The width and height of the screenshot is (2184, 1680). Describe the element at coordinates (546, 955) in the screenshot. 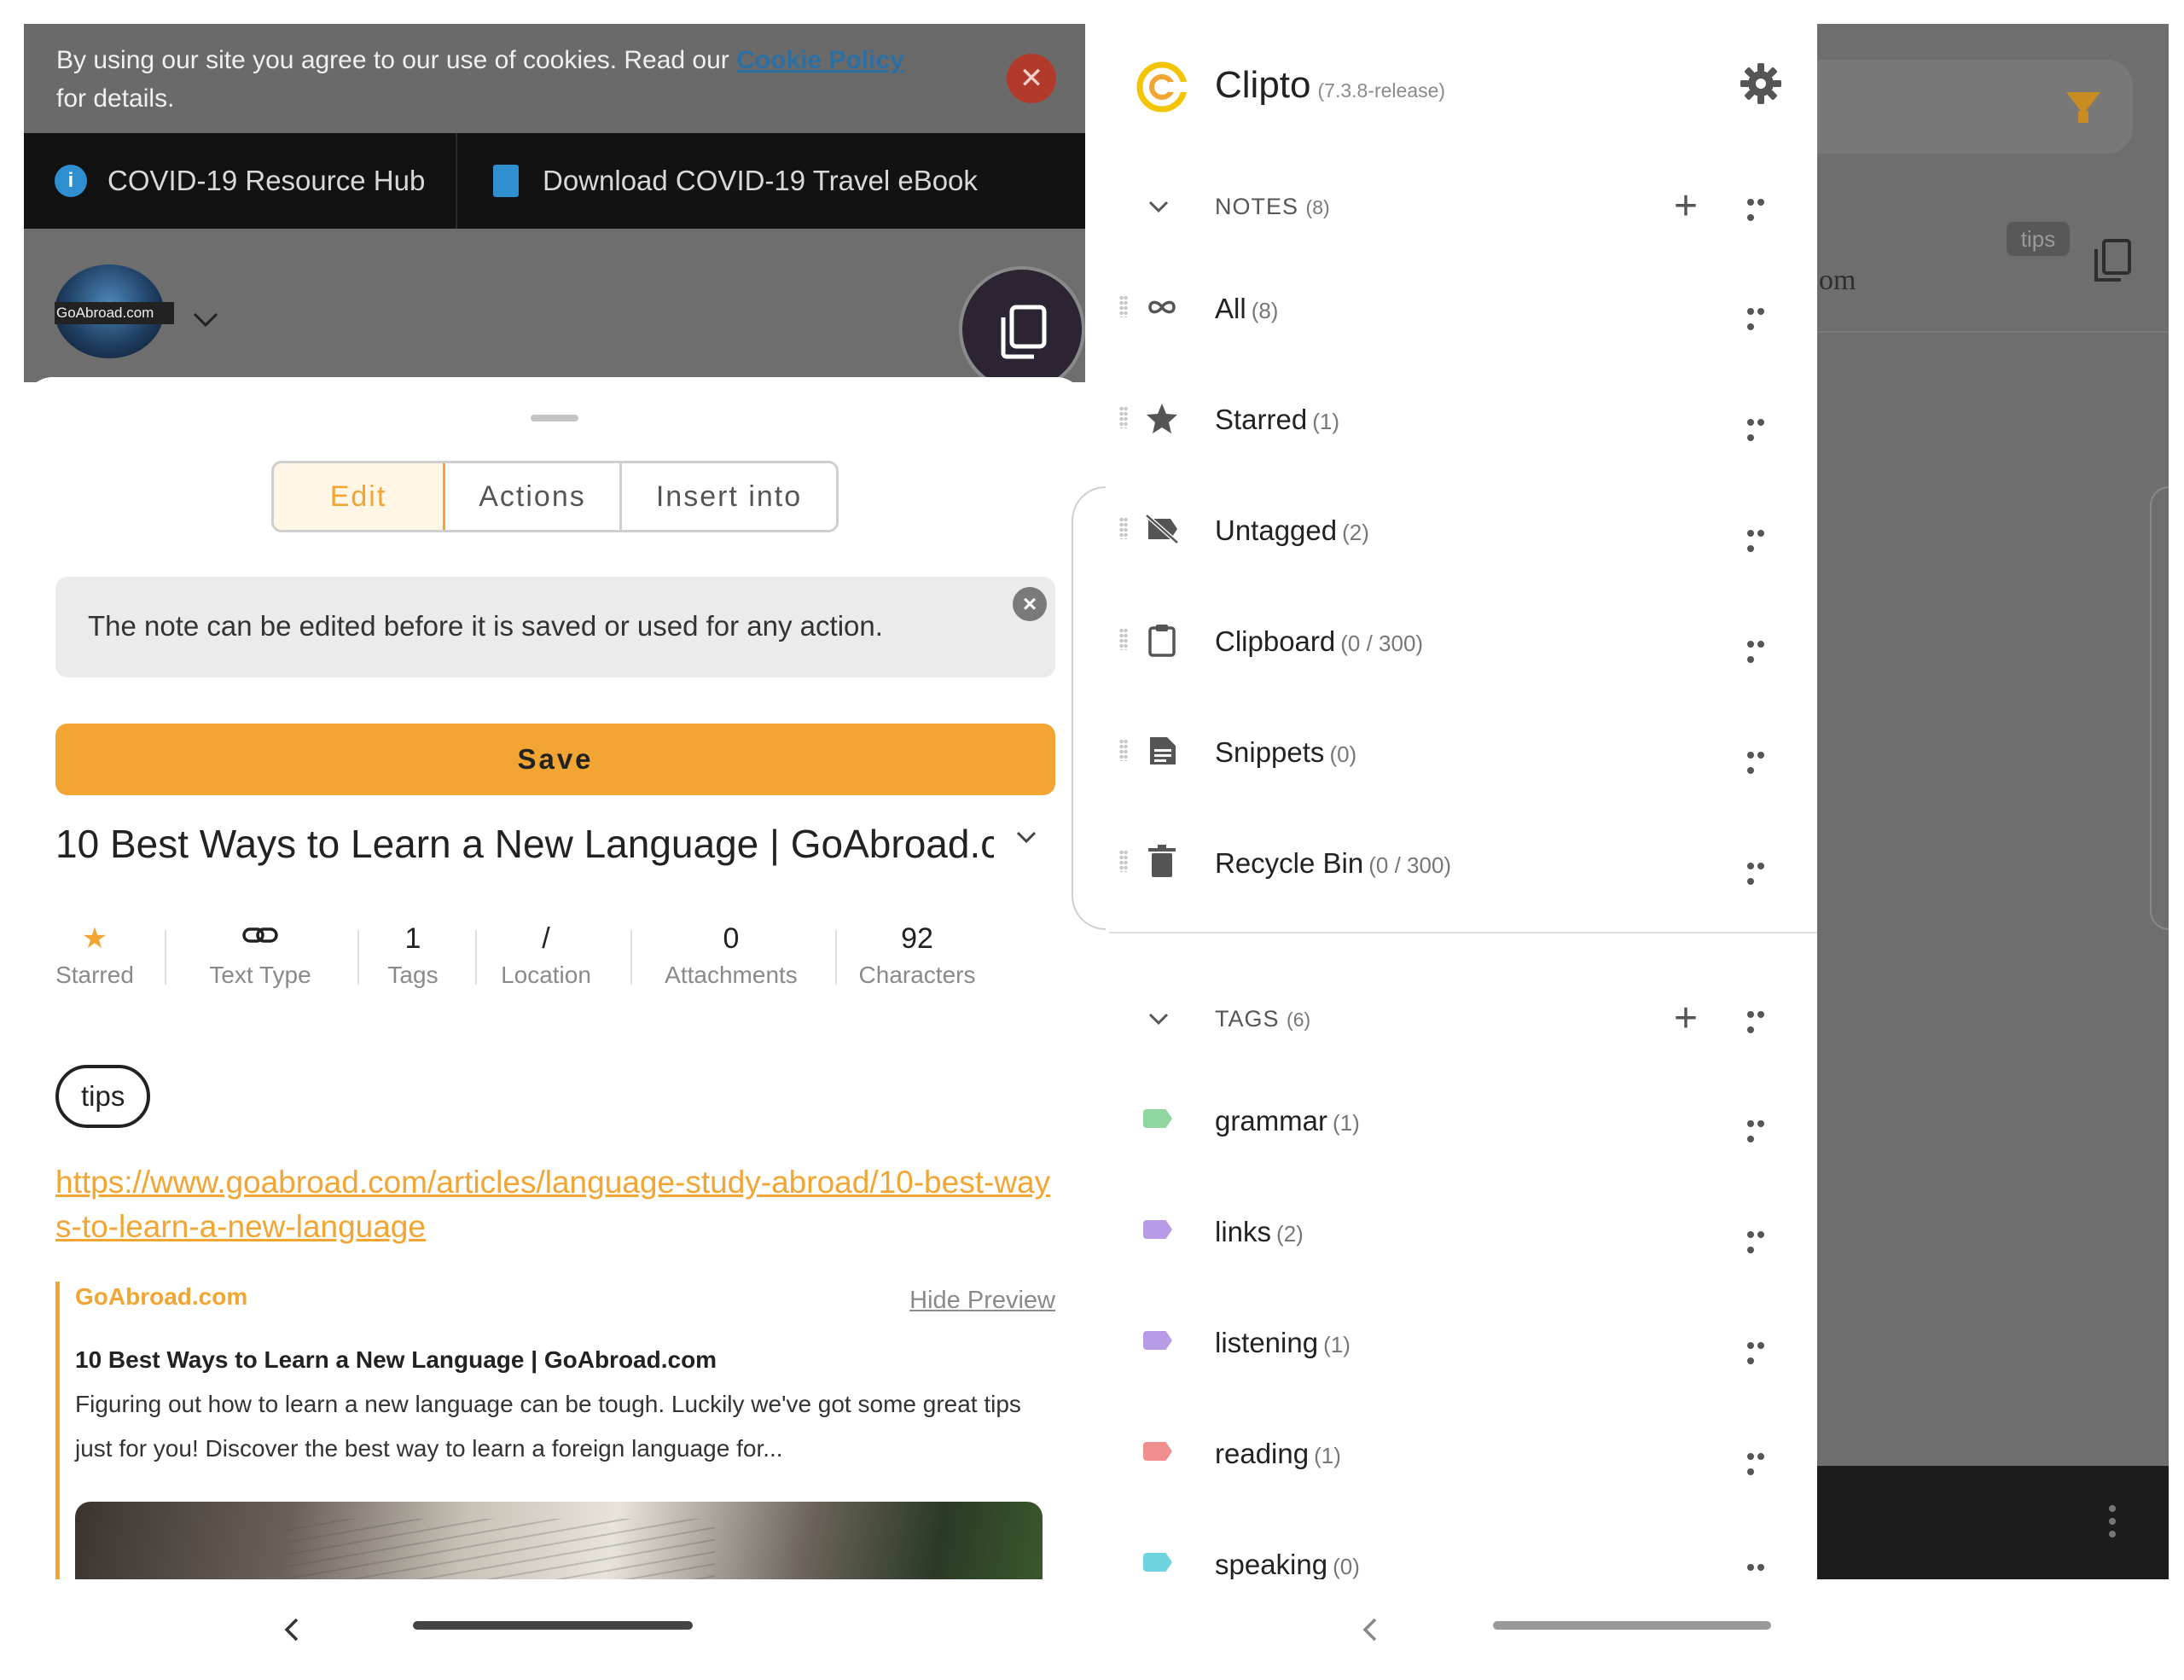

I see `stat-location: / Location` at that location.